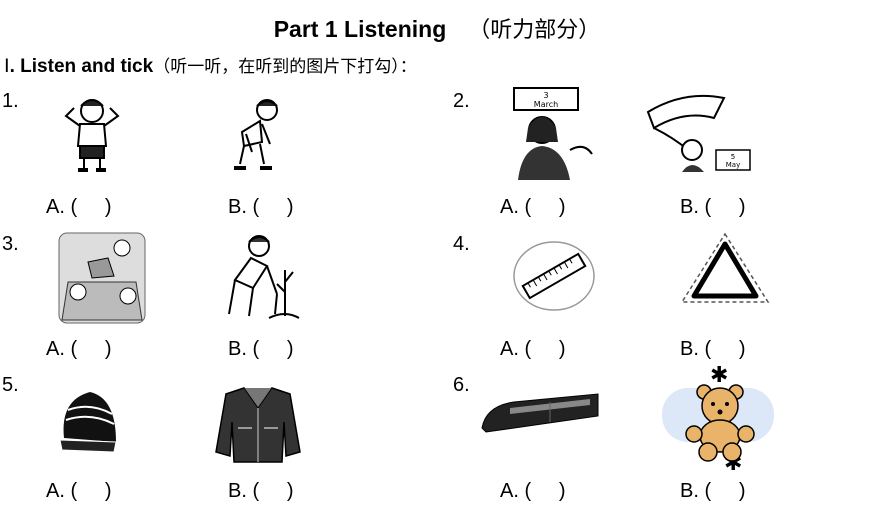 This screenshot has height=520, width=874. What do you see at coordinates (258, 424) in the screenshot?
I see `leather-jacket-icon` at bounding box center [258, 424].